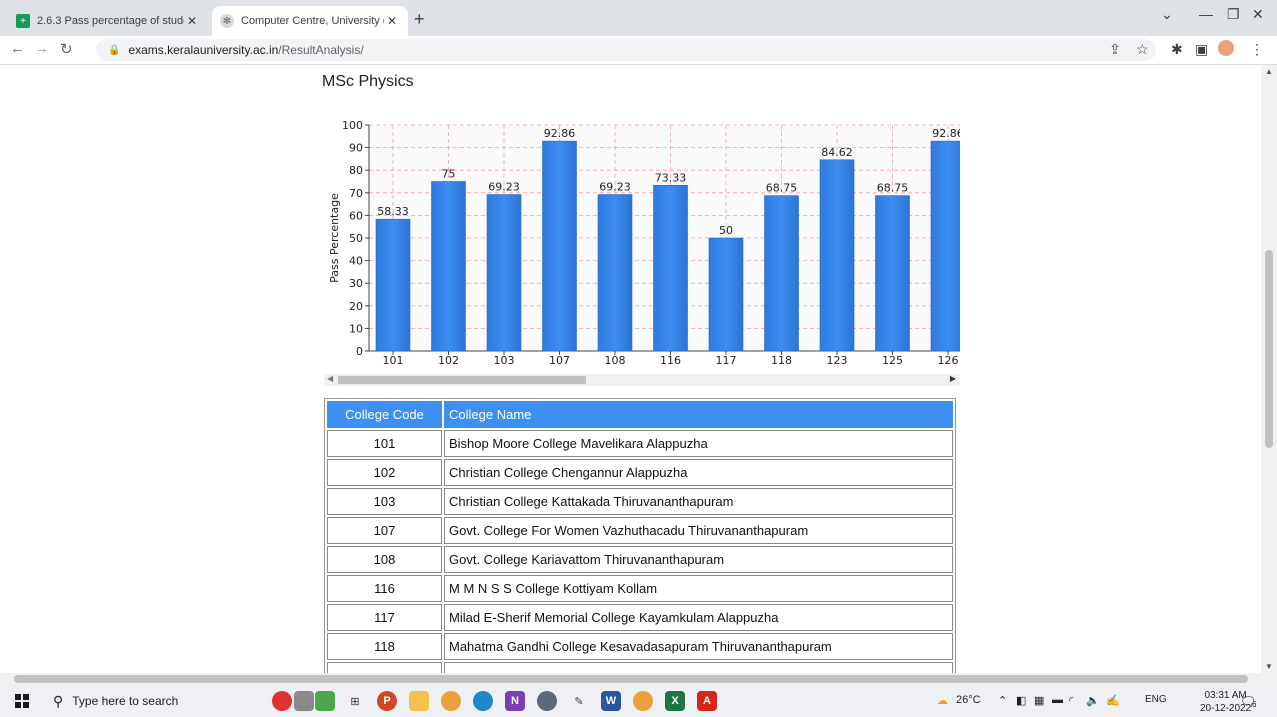  I want to click on chrome-profile-icon, so click(643, 701).